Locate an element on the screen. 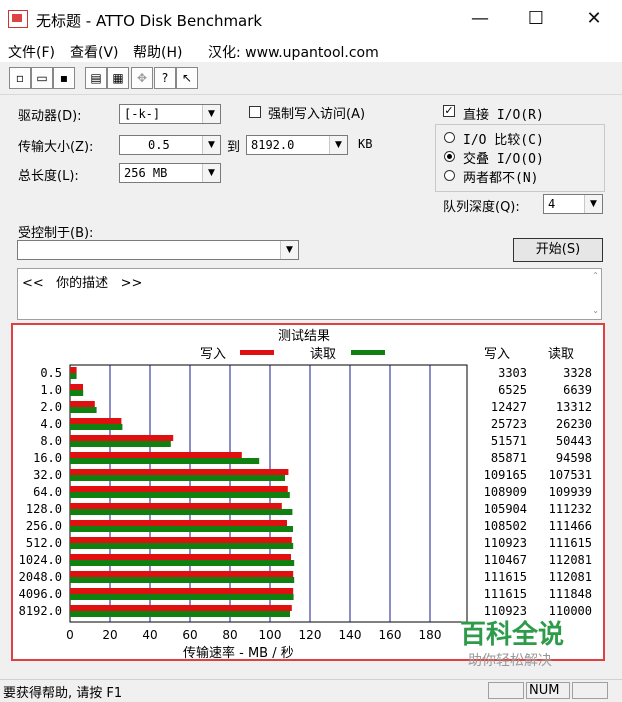  x-tick-label: 40 is located at coordinates (149, 635).